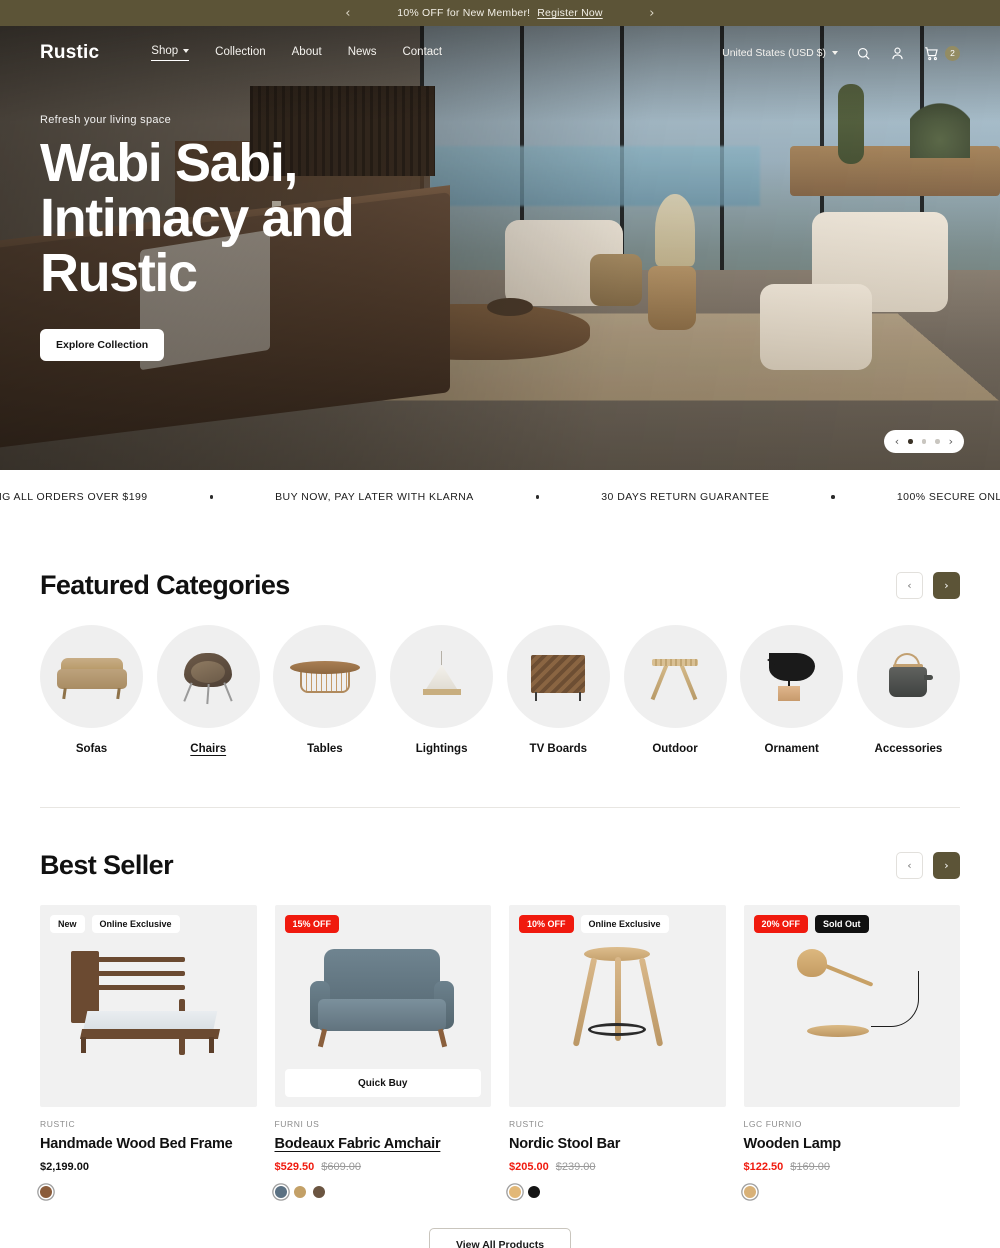 The height and width of the screenshot is (1248, 1000). What do you see at coordinates (897, 441) in the screenshot?
I see `hero-prev-icon: ‹` at bounding box center [897, 441].